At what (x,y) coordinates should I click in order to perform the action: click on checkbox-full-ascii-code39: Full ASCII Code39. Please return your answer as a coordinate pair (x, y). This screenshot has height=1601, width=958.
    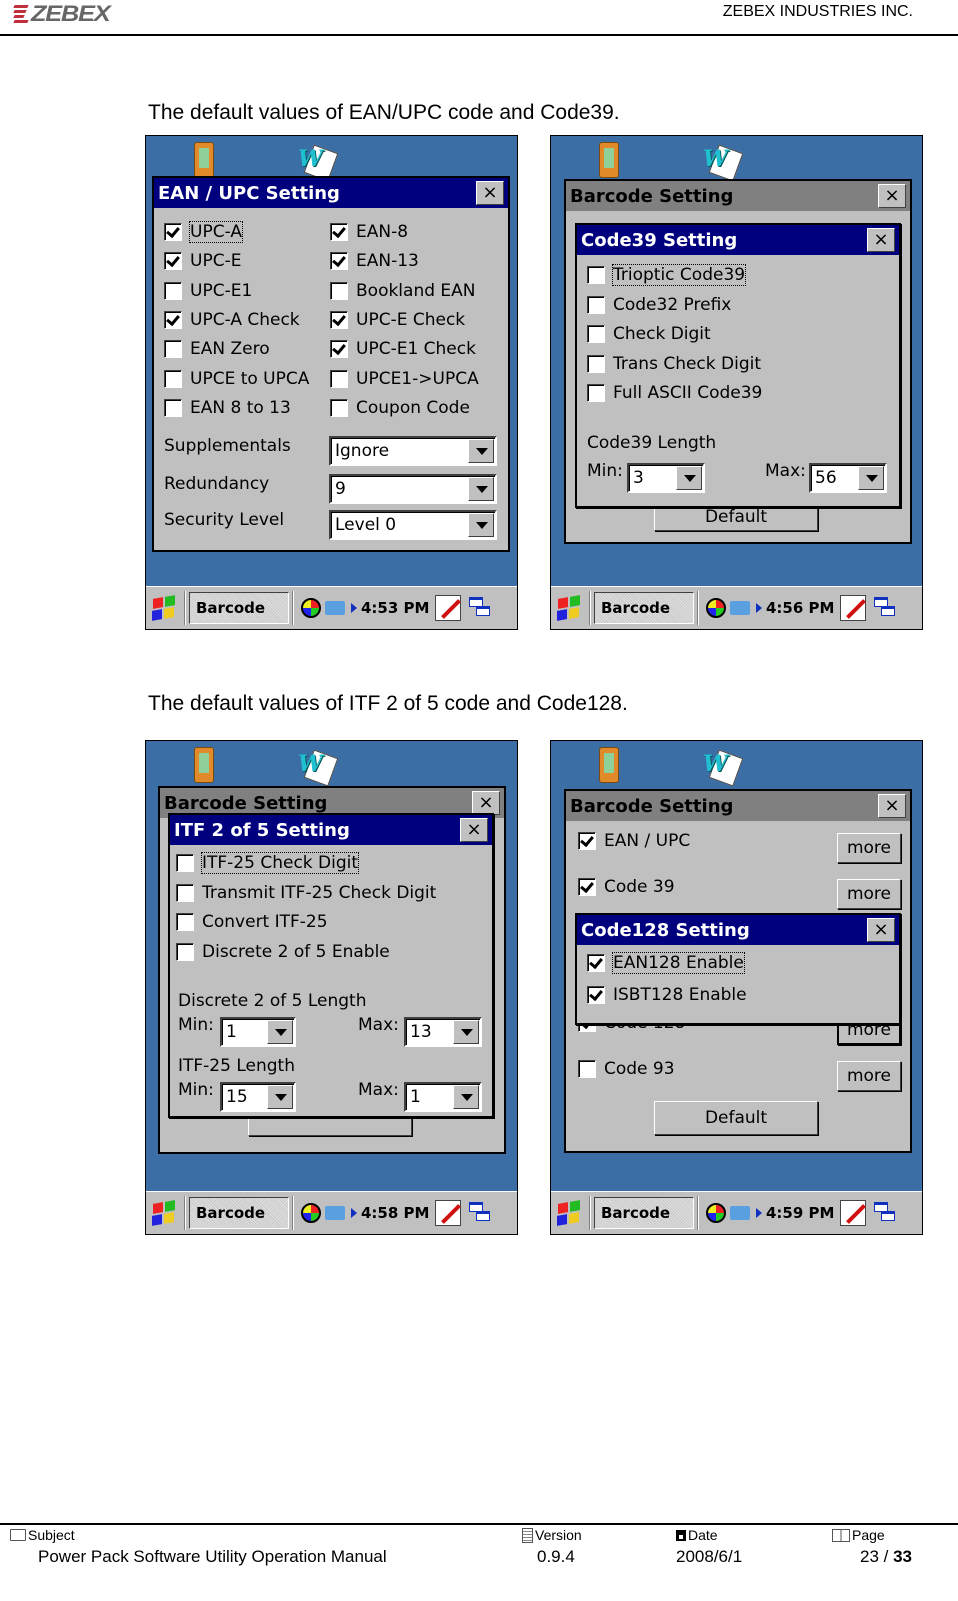
    Looking at the image, I should click on (674, 393).